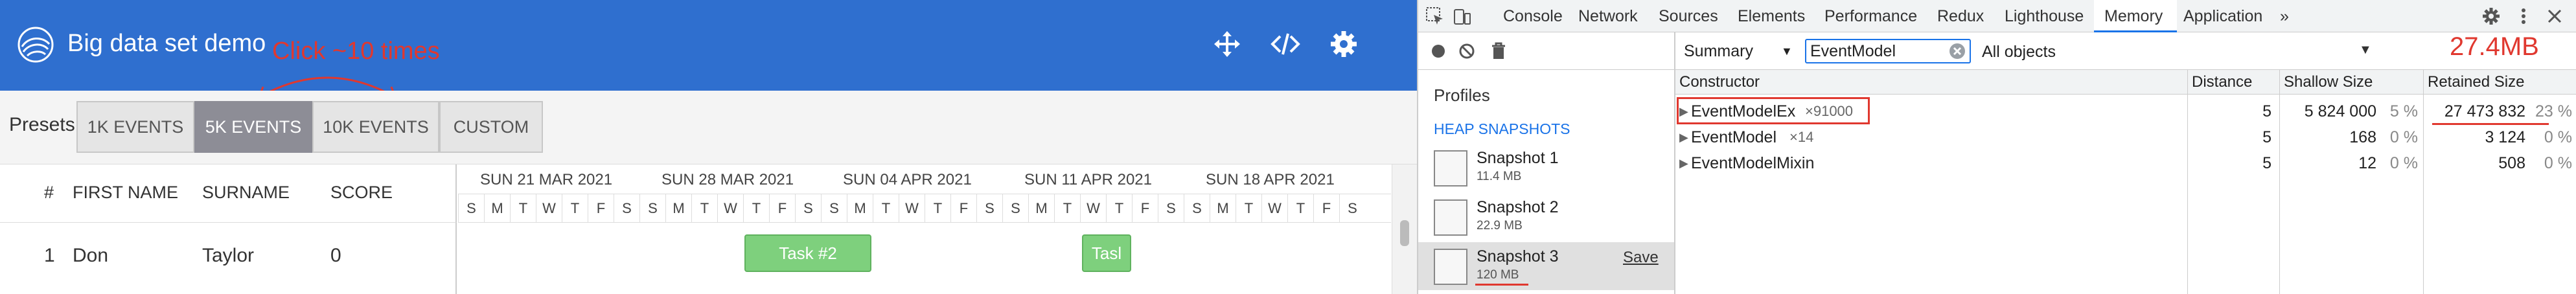 This screenshot has height=294, width=2576. I want to click on first-name-cell: Don, so click(91, 255).